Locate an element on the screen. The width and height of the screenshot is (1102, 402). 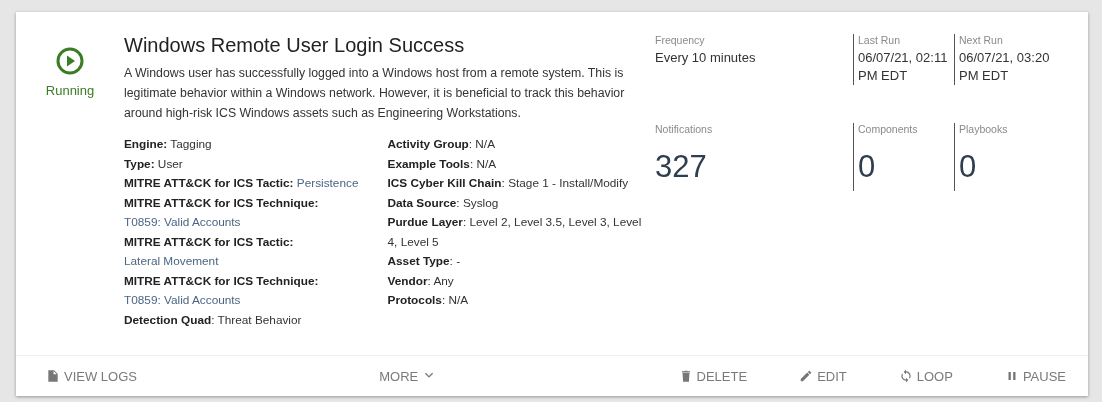
detail-text: MITRE ATT&CK for ICS Tactic: Lateral Movement is located at coordinates (209, 251).